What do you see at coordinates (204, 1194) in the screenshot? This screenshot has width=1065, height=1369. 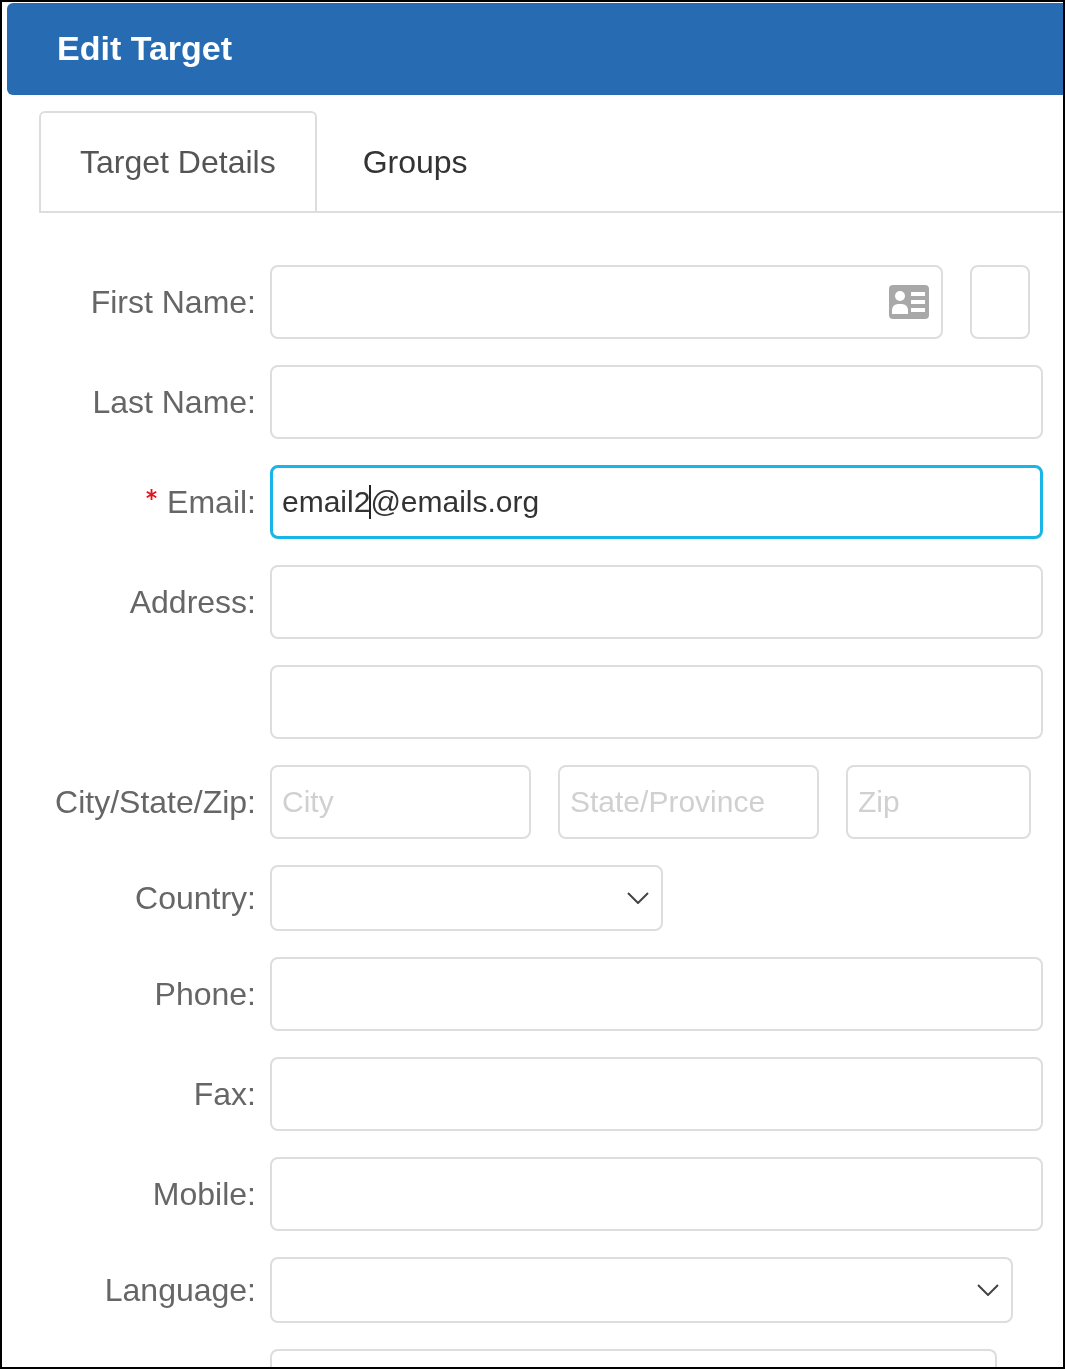 I see `field-label: Mobile:` at bounding box center [204, 1194].